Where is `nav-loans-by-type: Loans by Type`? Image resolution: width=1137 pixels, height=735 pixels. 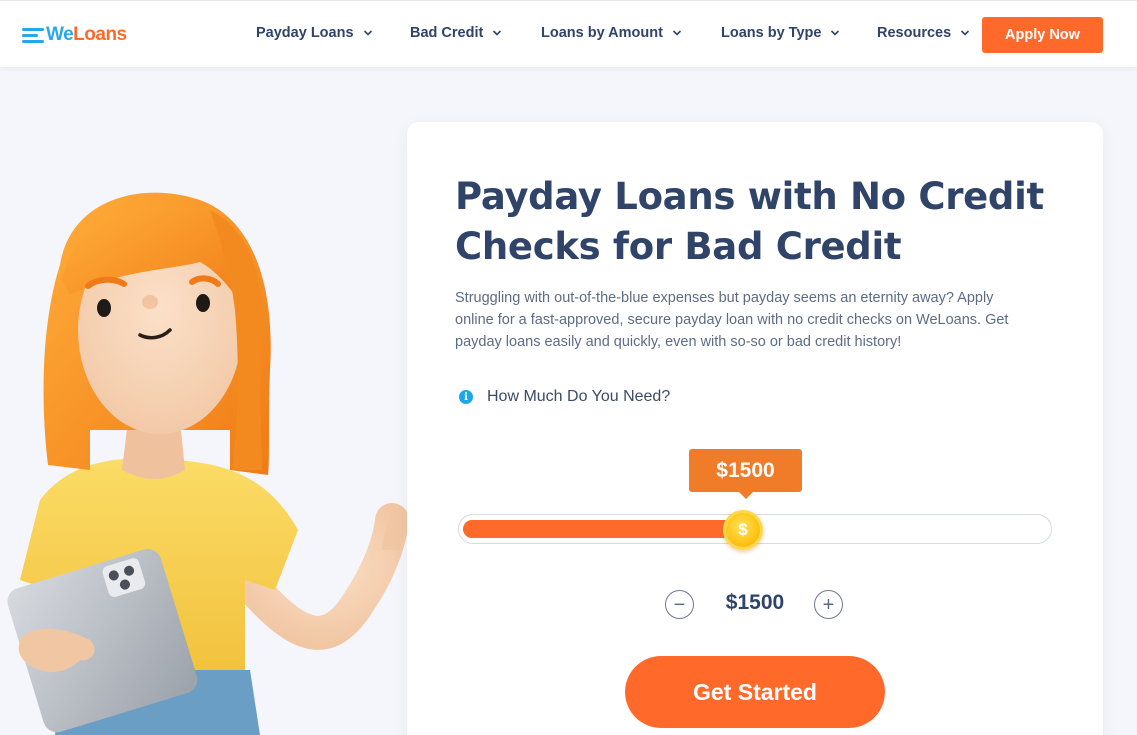 nav-loans-by-type: Loans by Type is located at coordinates (780, 33).